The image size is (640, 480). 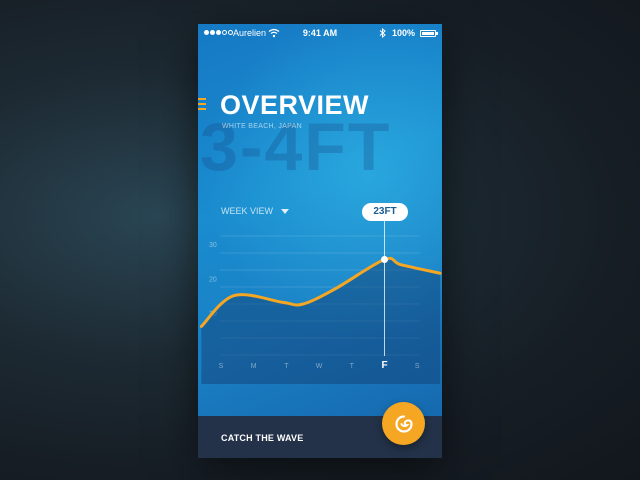 What do you see at coordinates (213, 279) in the screenshot?
I see `y-tick-label: 20` at bounding box center [213, 279].